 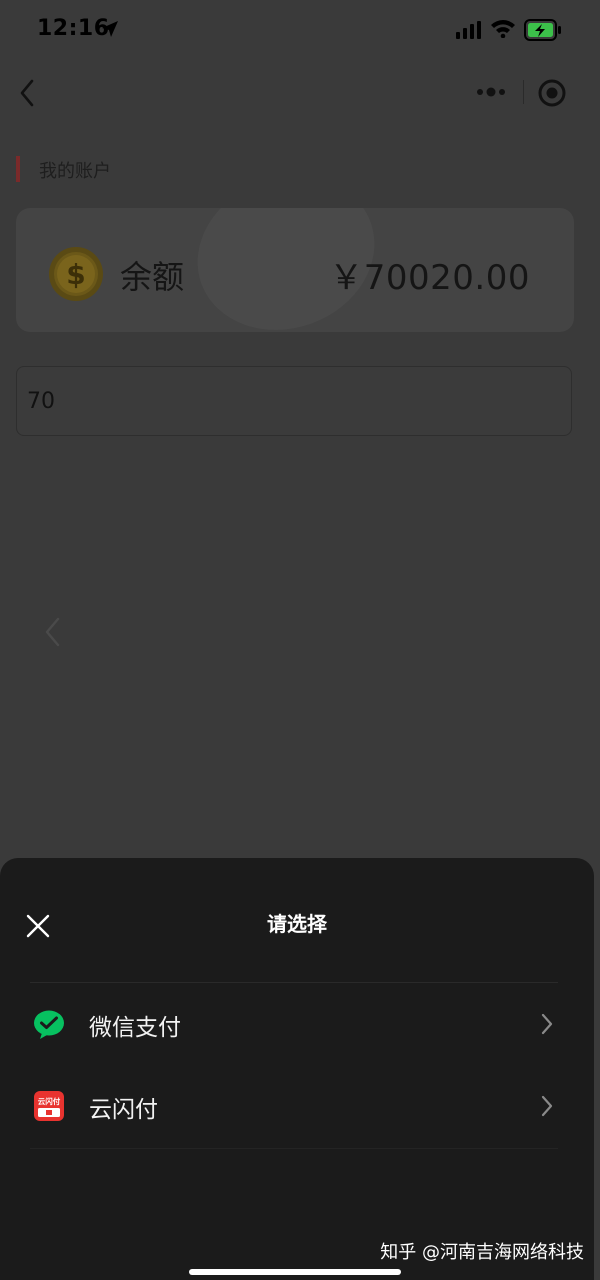 I want to click on unionpay-quickpass-icon: 云闪付, so click(x=49, y=1106).